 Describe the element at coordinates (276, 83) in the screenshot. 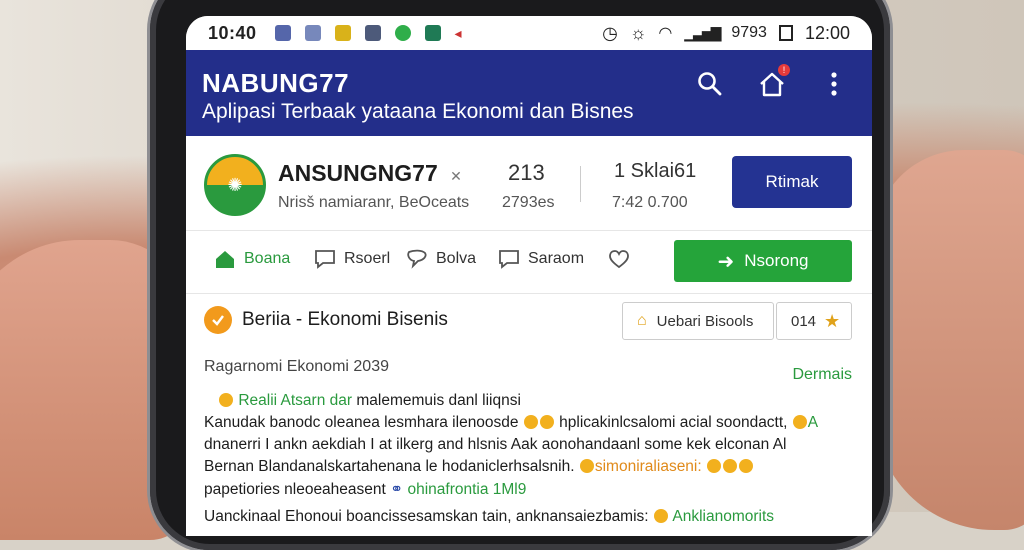

I see `app-title: NABUNG77` at that location.